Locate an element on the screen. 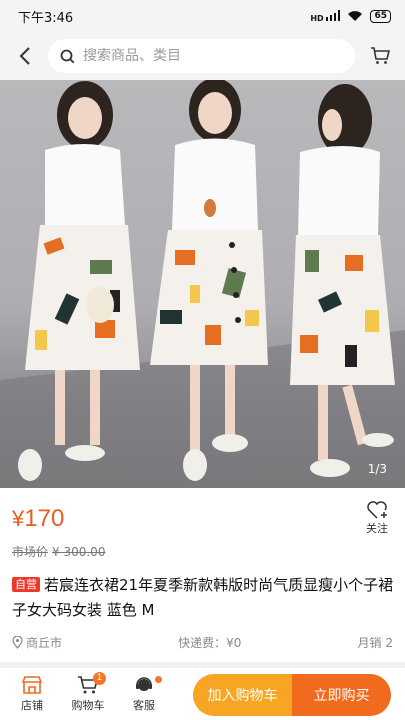 This screenshot has height=720, width=405. search-box is located at coordinates (201, 56).